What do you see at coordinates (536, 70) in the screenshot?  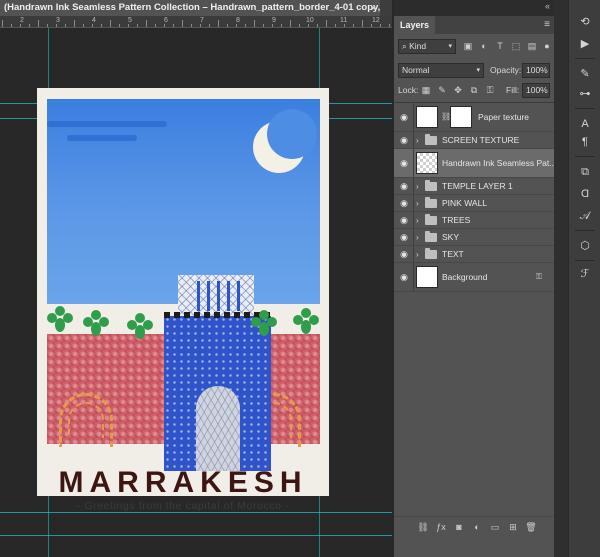 I see `opacity-field: 100%` at bounding box center [536, 70].